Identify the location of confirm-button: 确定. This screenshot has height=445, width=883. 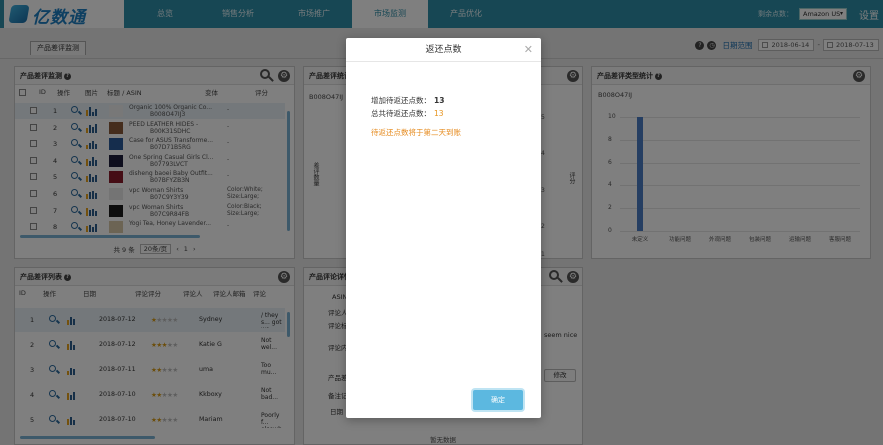
(498, 400).